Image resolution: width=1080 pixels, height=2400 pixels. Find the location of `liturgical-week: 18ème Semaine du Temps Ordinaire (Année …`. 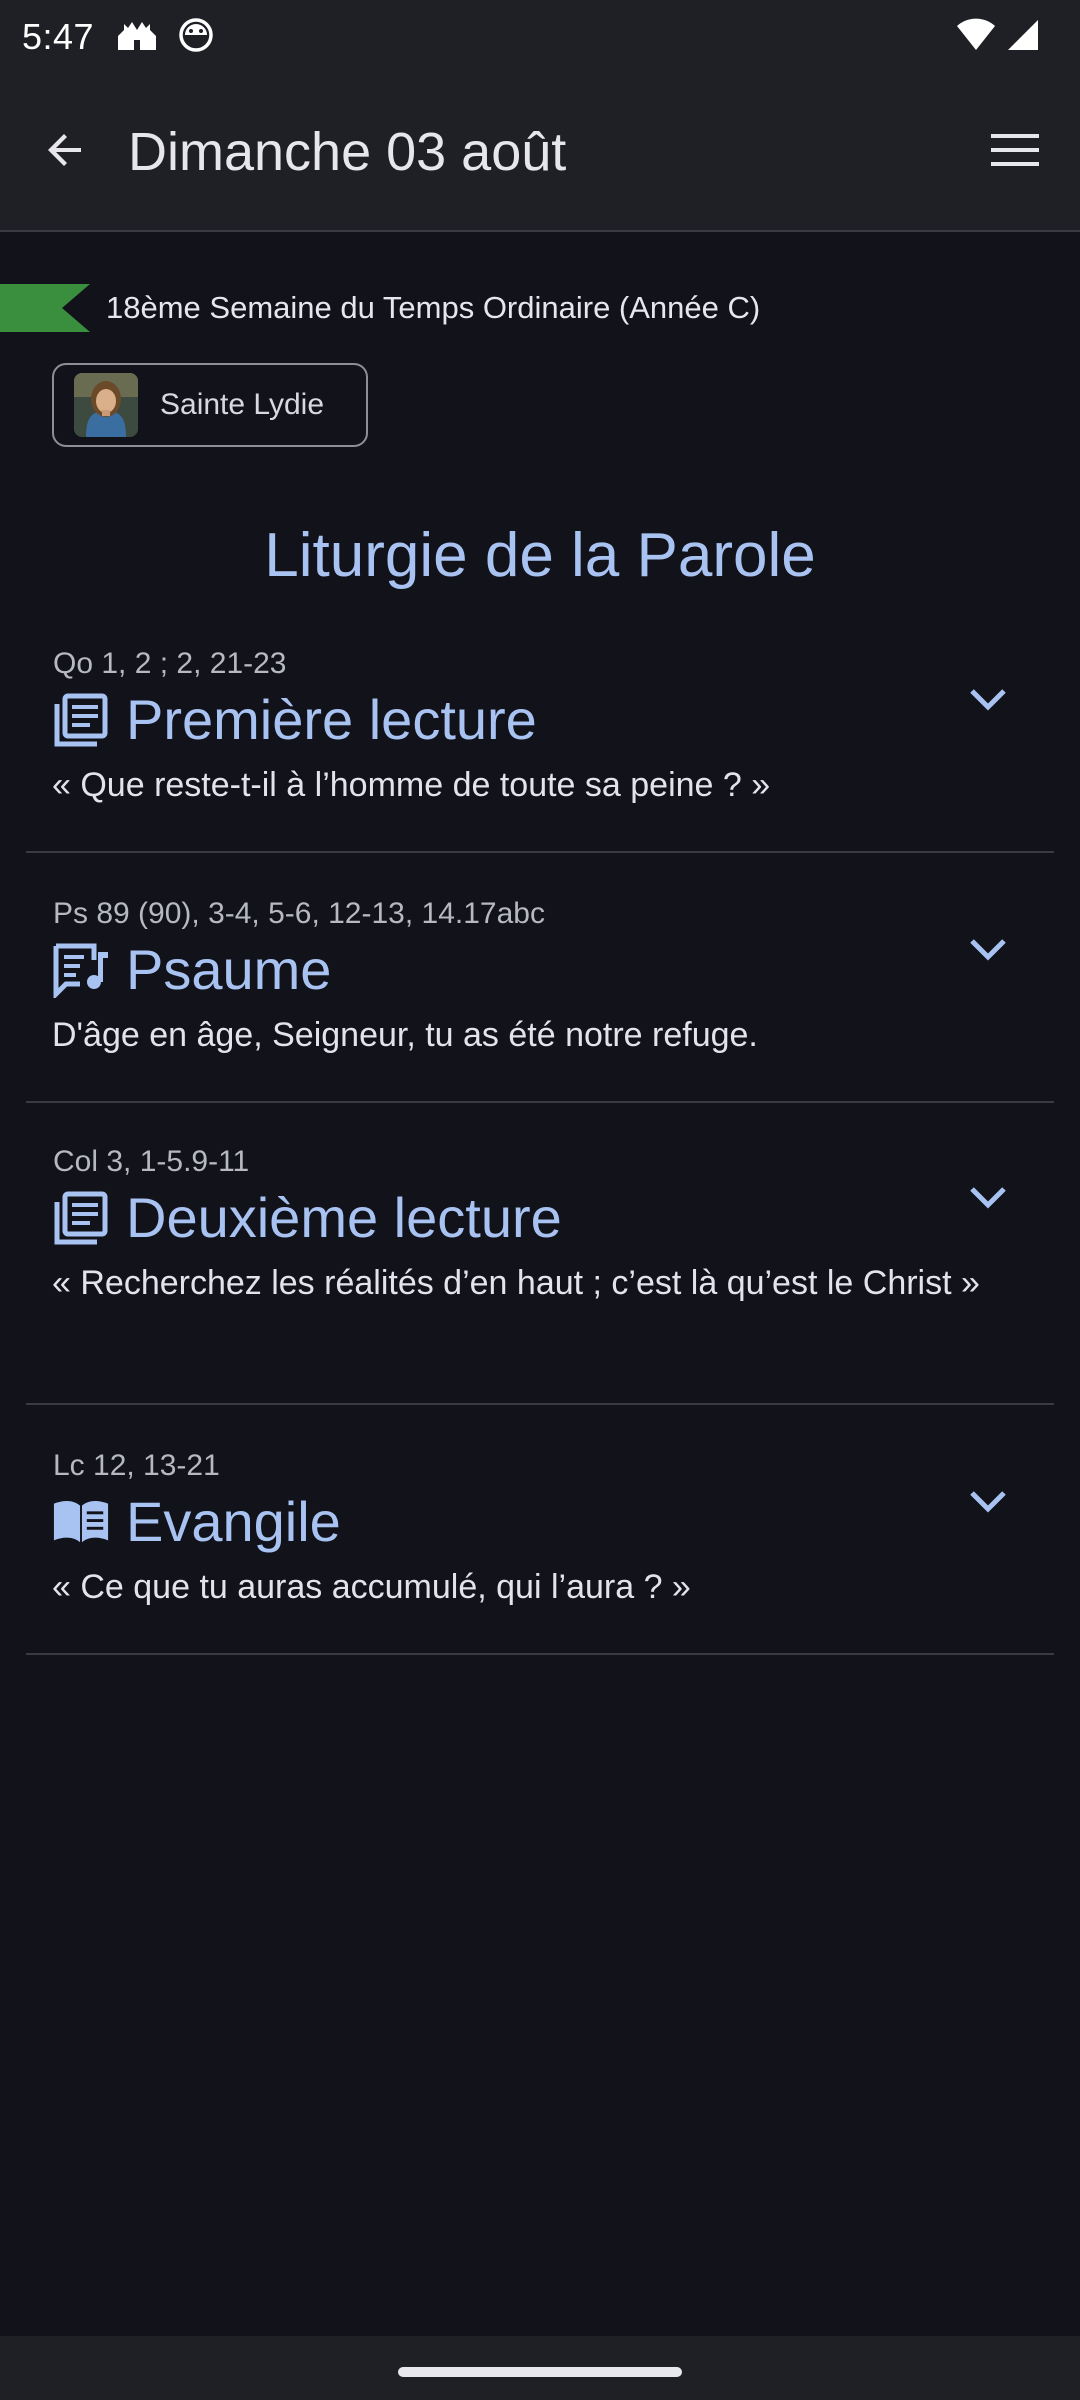

liturgical-week: 18ème Semaine du Temps Ordinaire (Année … is located at coordinates (540, 308).